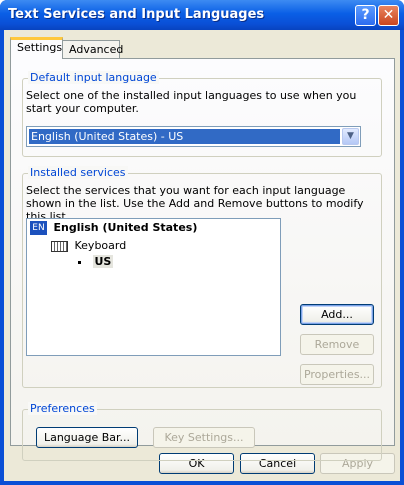  I want to click on default-language-dropdown: English (United States) - US ▼, so click(193, 136).